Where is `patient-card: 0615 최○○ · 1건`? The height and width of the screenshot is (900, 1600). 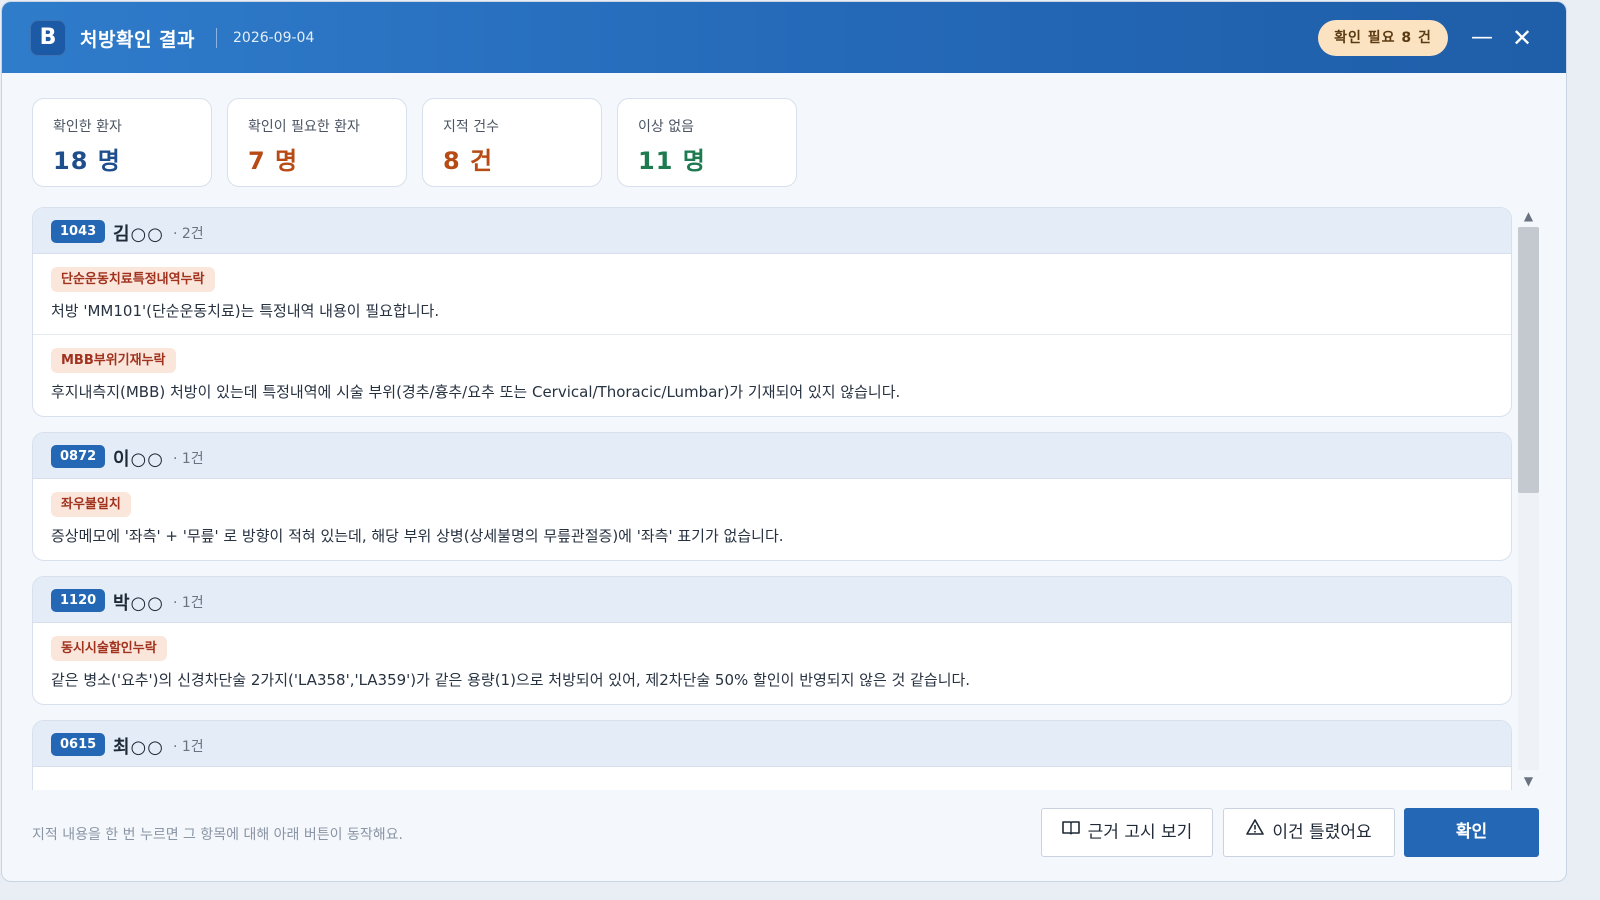
patient-card: 0615 최○○ · 1건 is located at coordinates (772, 755).